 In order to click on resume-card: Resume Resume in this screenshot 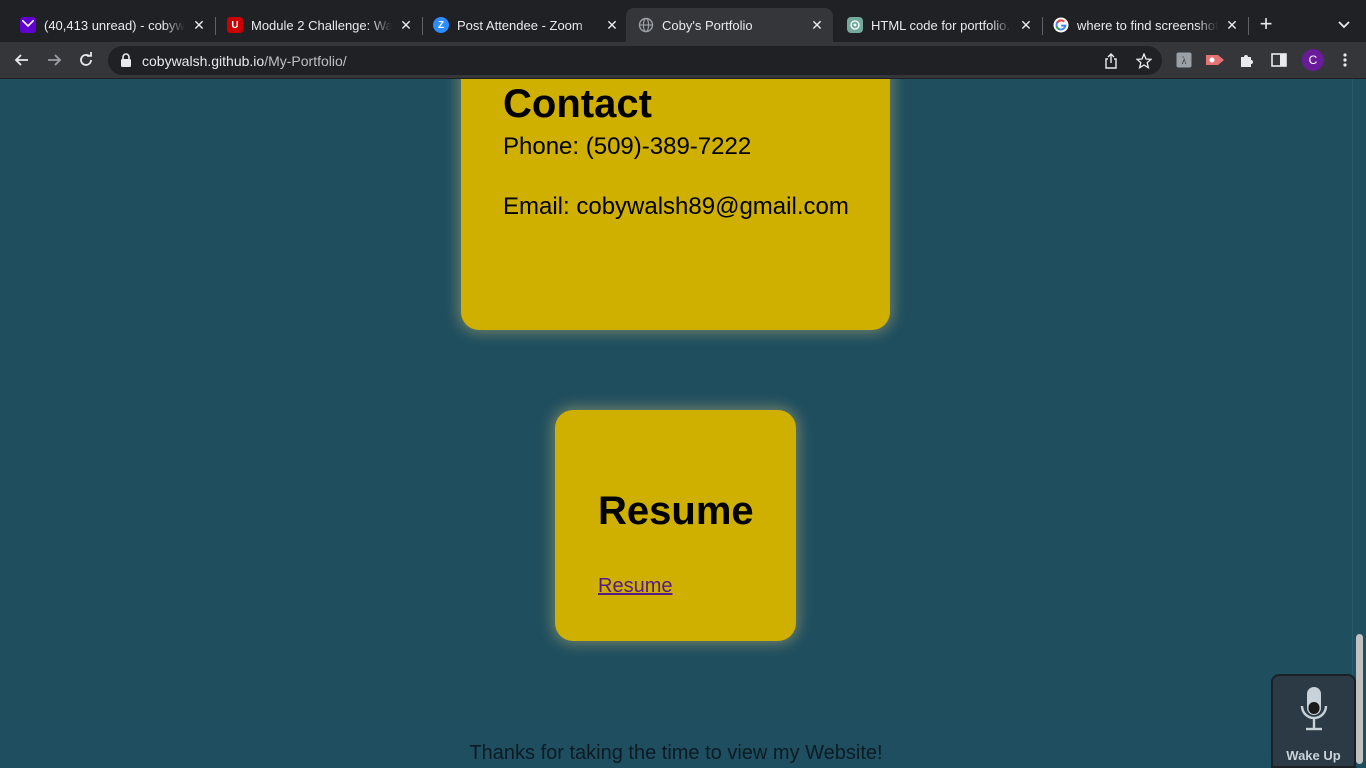, I will do `click(675, 525)`.